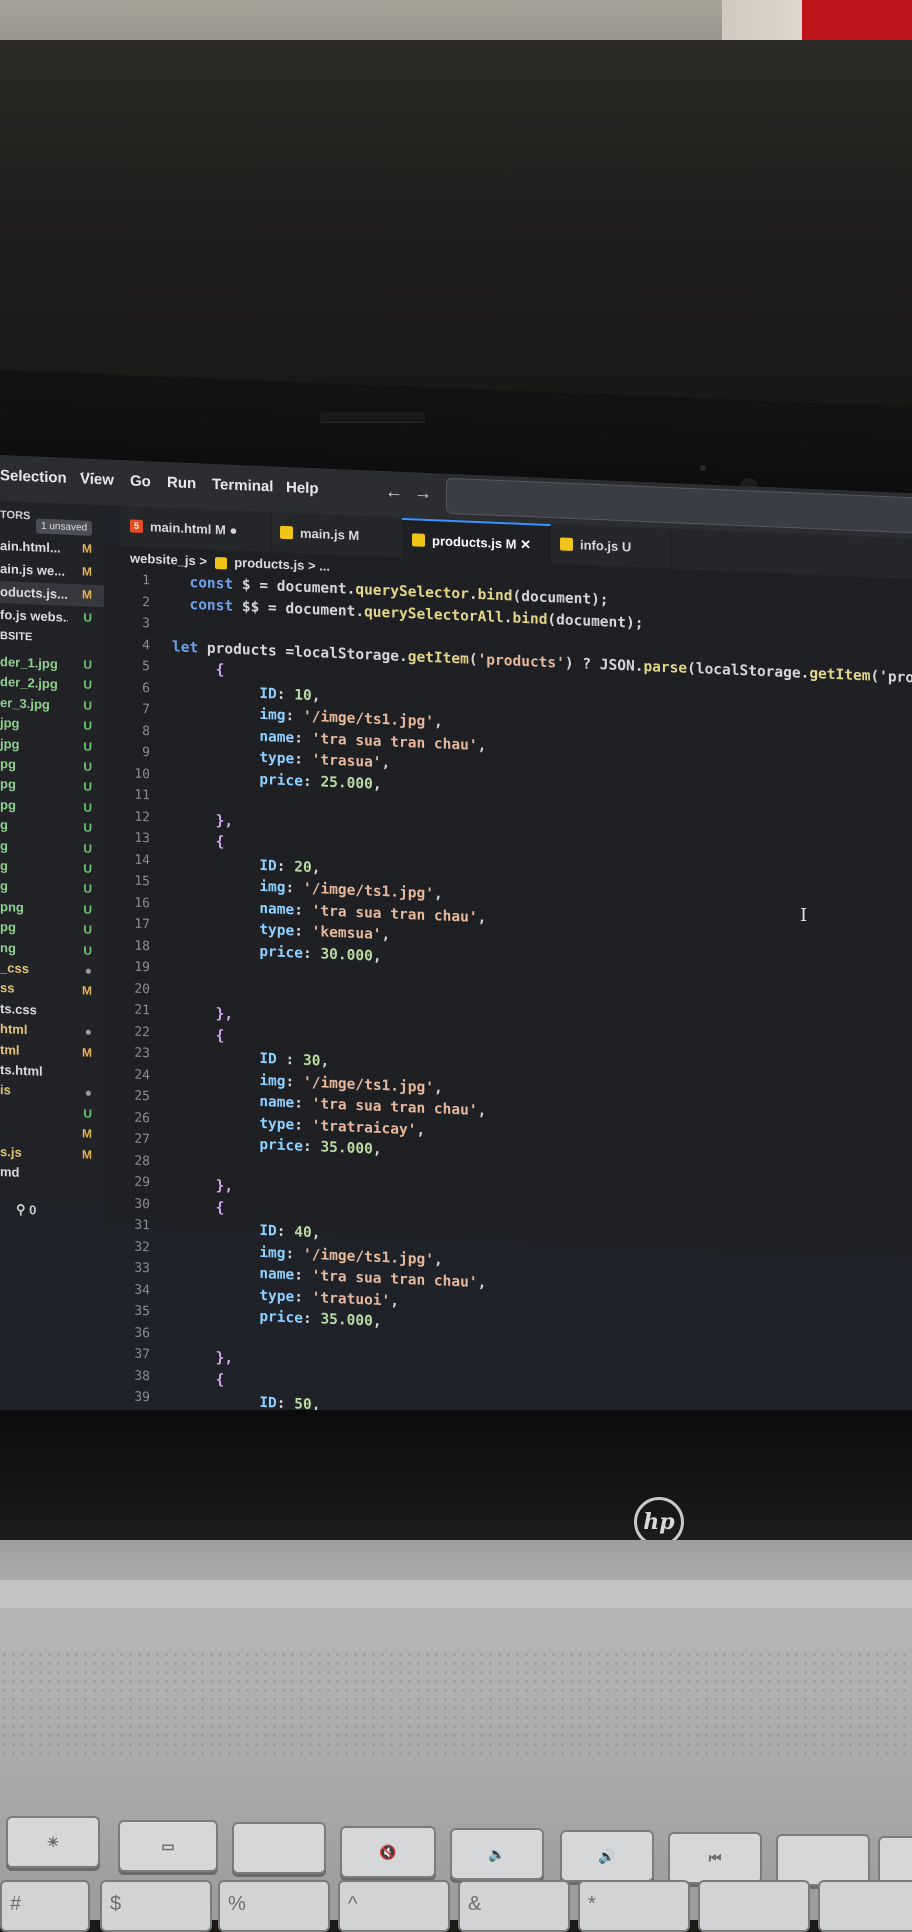  What do you see at coordinates (302, 488) in the screenshot?
I see `menu-help: Help` at bounding box center [302, 488].